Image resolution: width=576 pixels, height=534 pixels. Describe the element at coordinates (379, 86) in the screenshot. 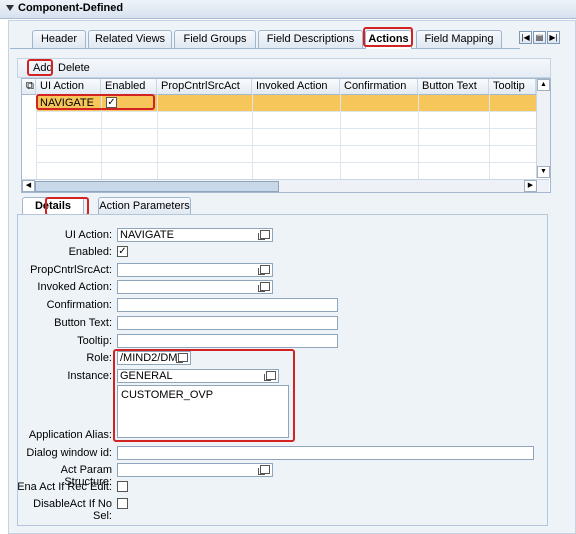

I see `column-header: Confirmation` at that location.